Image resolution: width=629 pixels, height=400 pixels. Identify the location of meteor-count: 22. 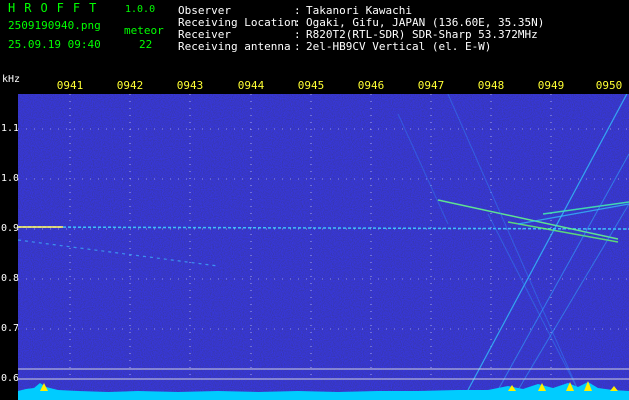
(146, 44).